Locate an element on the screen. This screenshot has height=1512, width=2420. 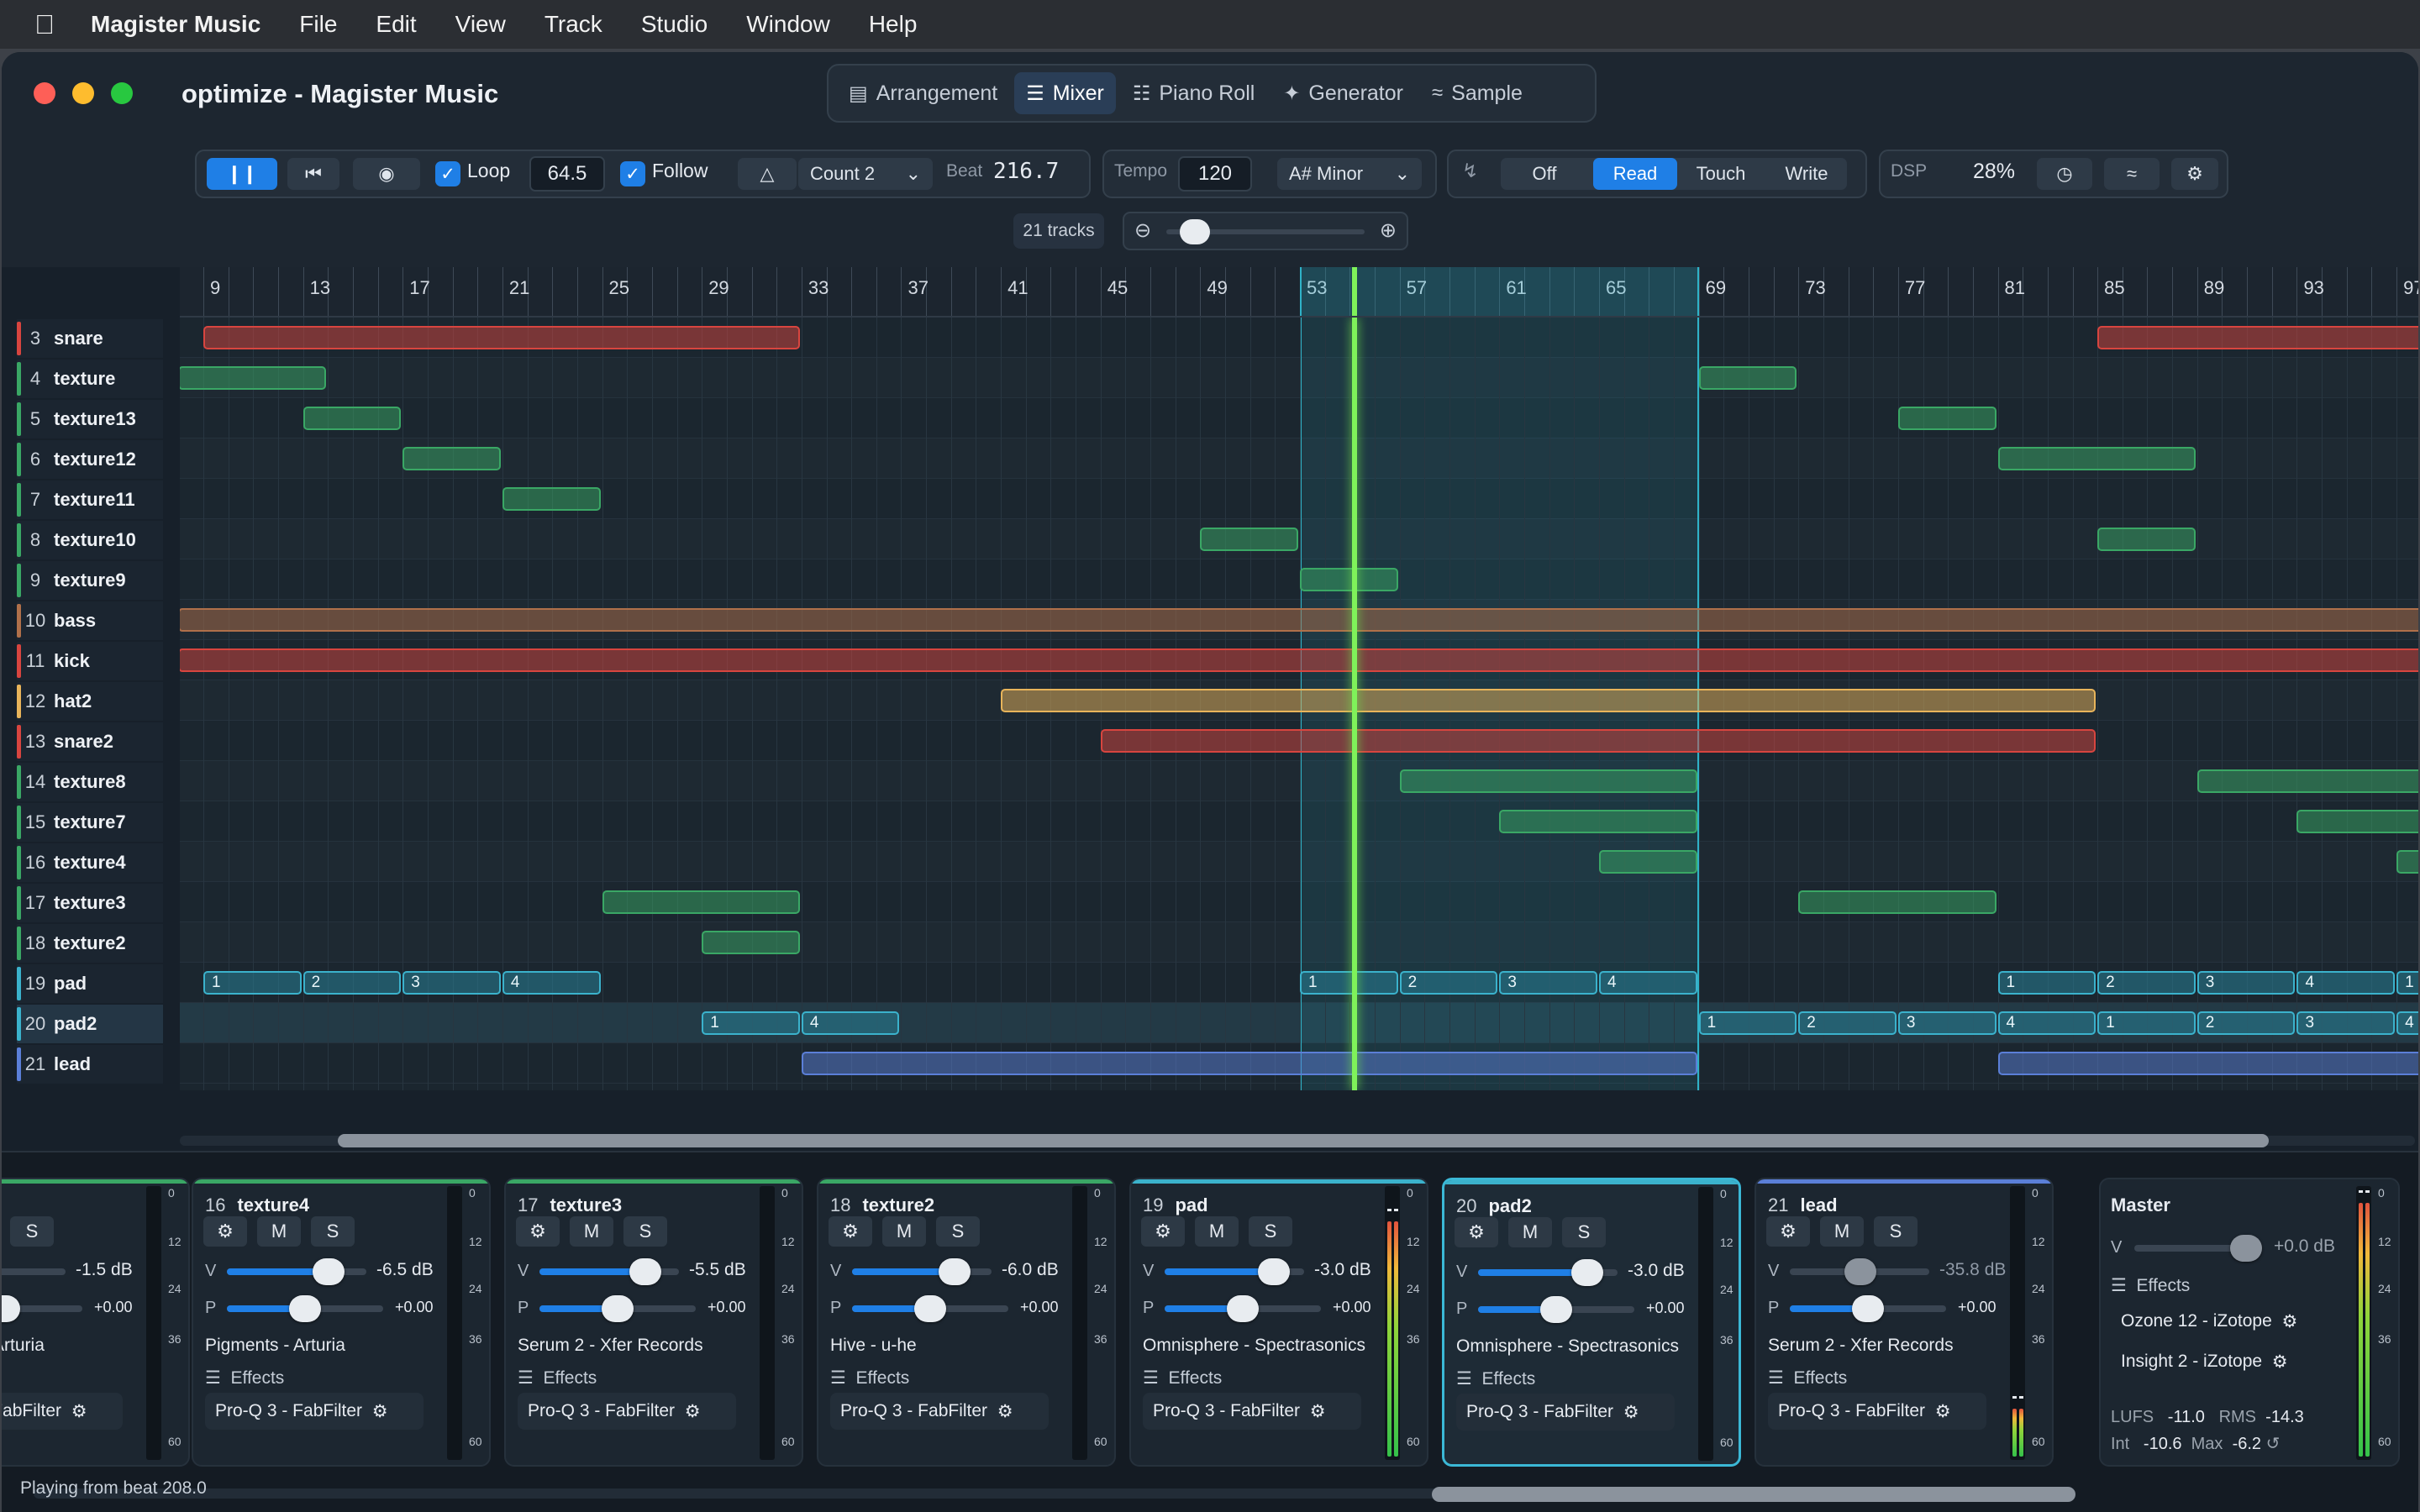
analyzer-button: ≈ is located at coordinates (2132, 174).